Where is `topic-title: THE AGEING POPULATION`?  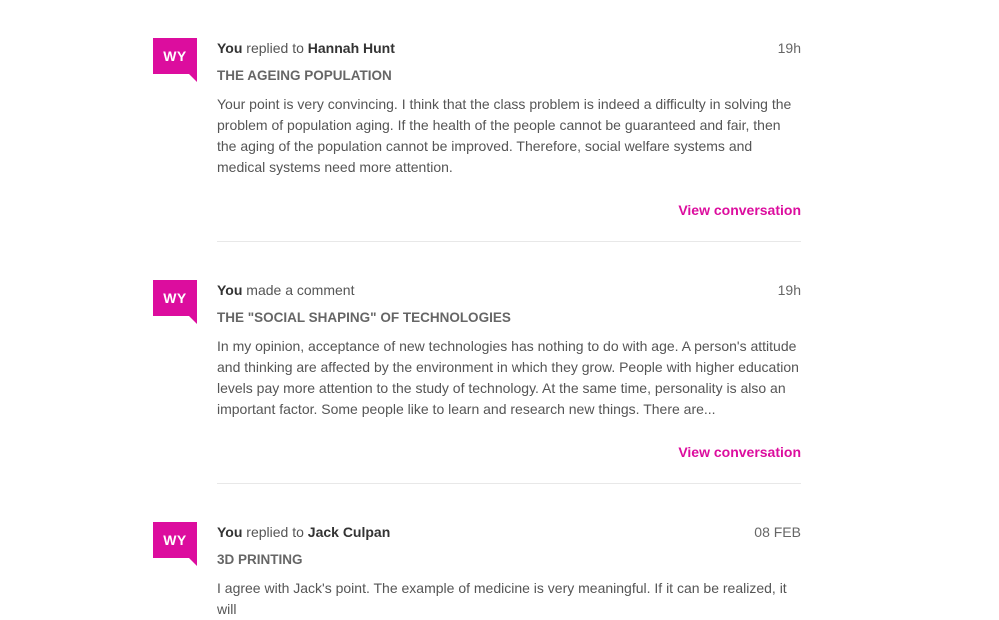
topic-title: THE AGEING POPULATION is located at coordinates (509, 76).